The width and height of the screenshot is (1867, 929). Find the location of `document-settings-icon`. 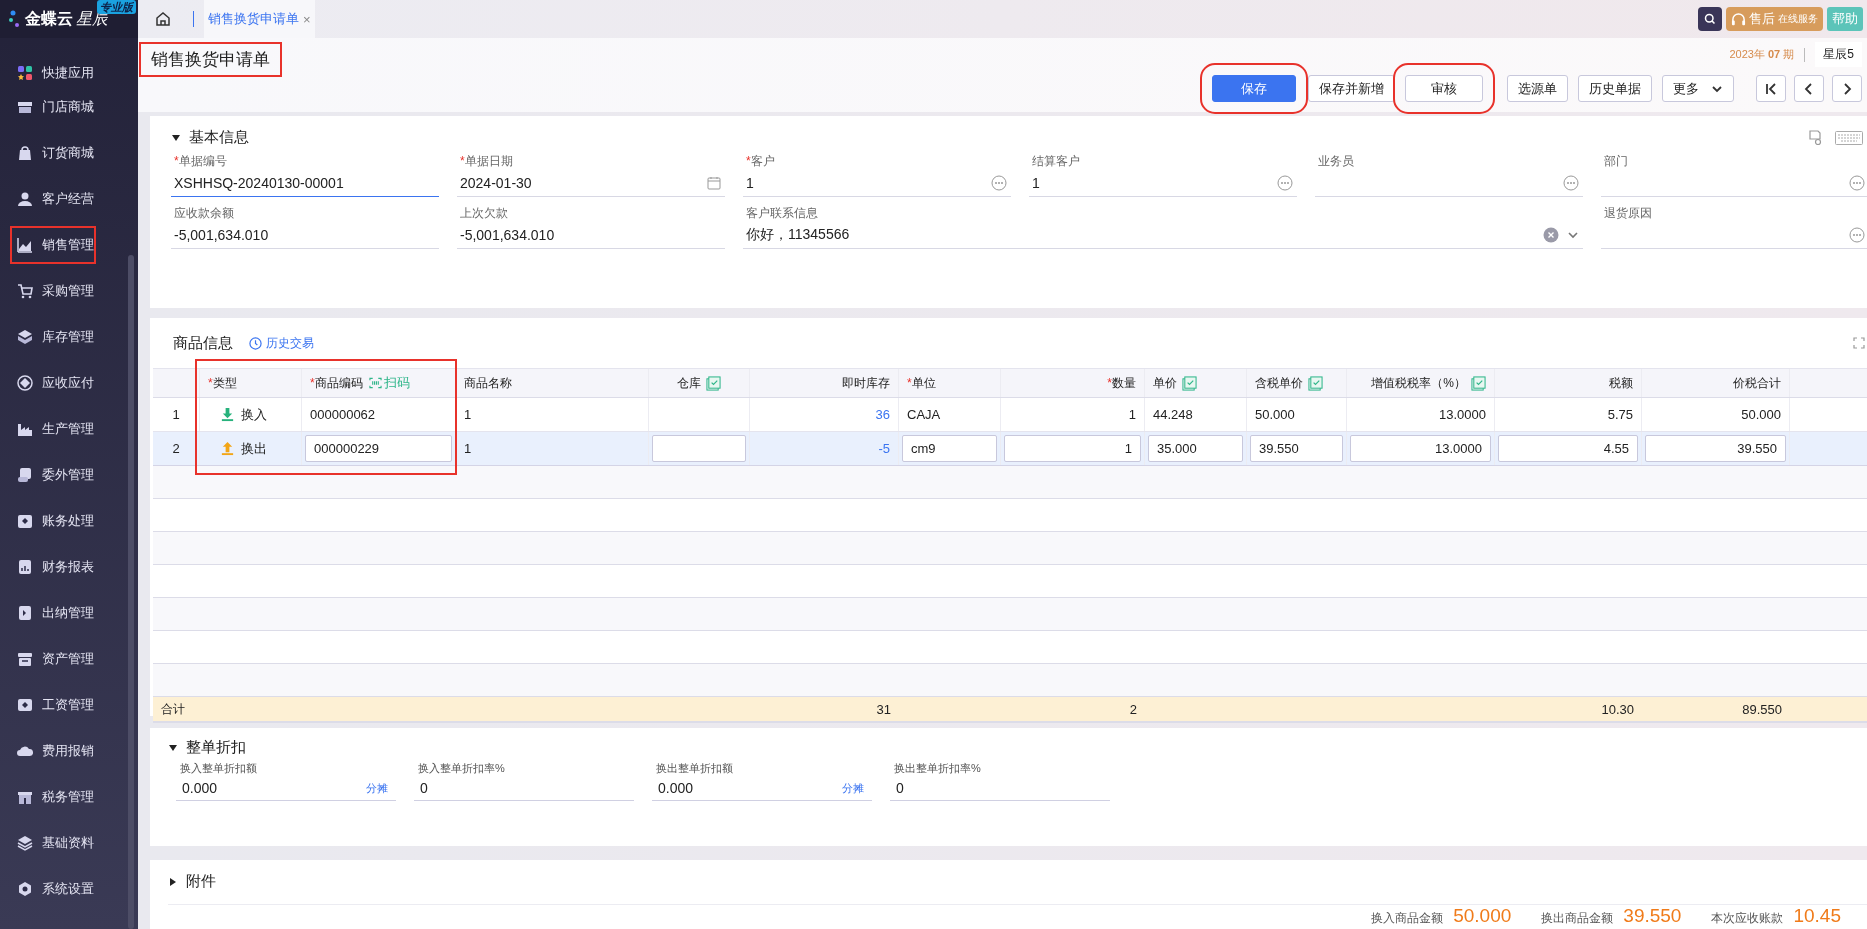

document-settings-icon is located at coordinates (1815, 137).